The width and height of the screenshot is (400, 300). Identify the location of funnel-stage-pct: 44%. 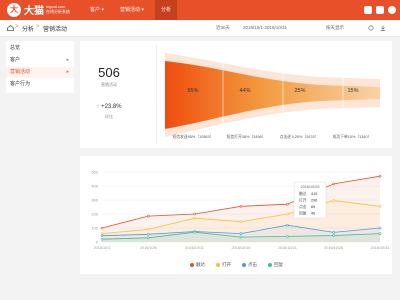
(244, 91).